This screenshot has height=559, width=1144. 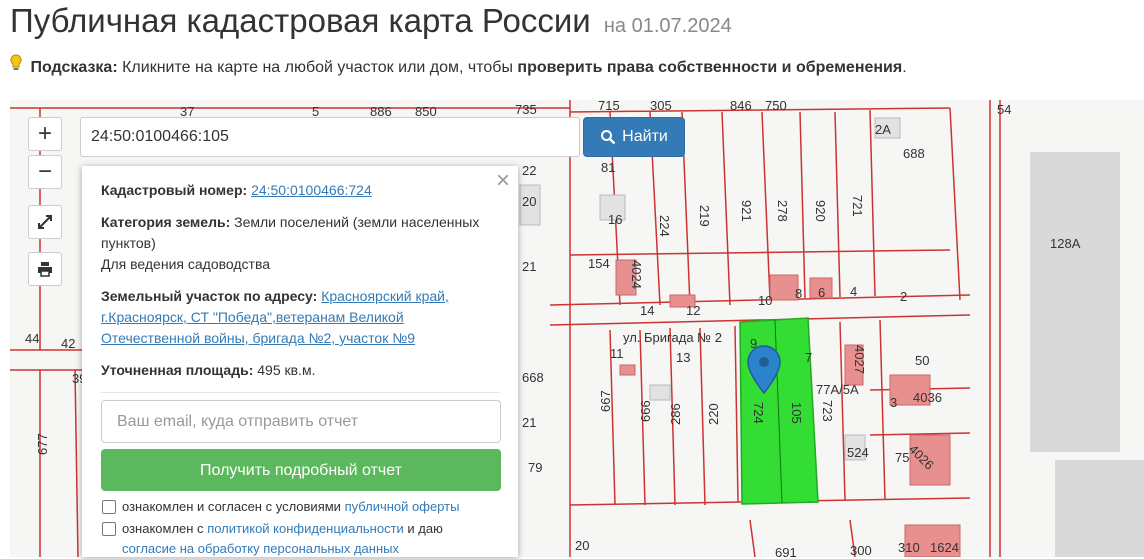 I want to click on find-button-label: Найти, so click(x=645, y=136).